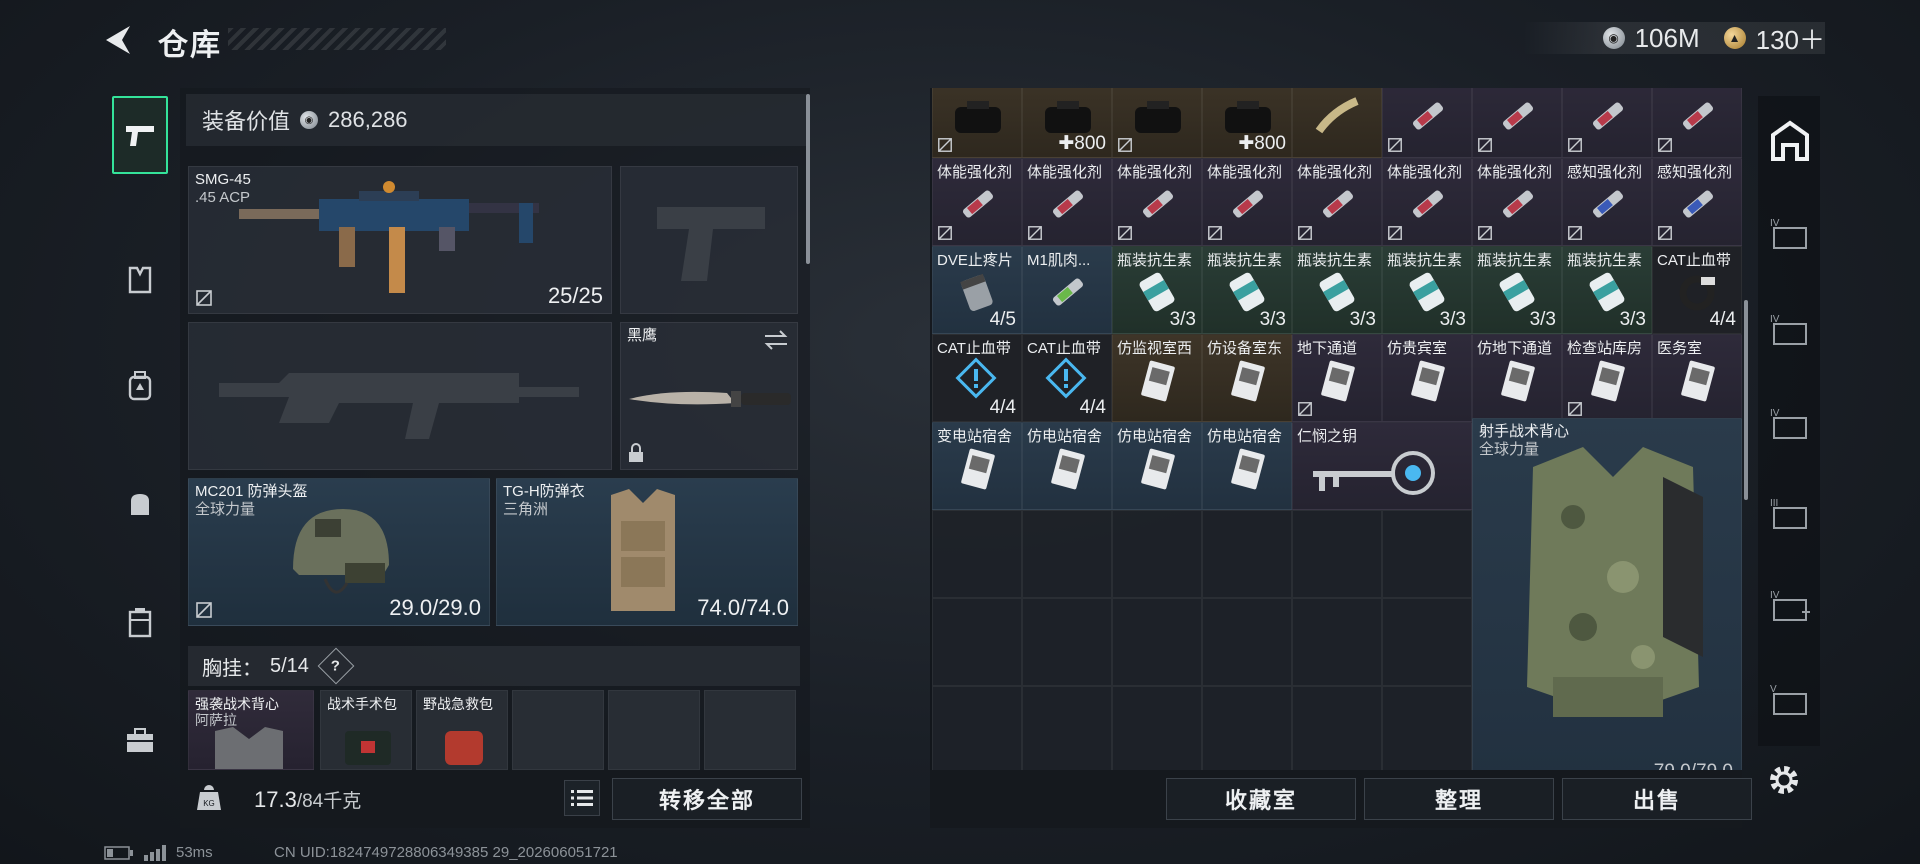  I want to click on settings-gear-icon, so click(1784, 780).